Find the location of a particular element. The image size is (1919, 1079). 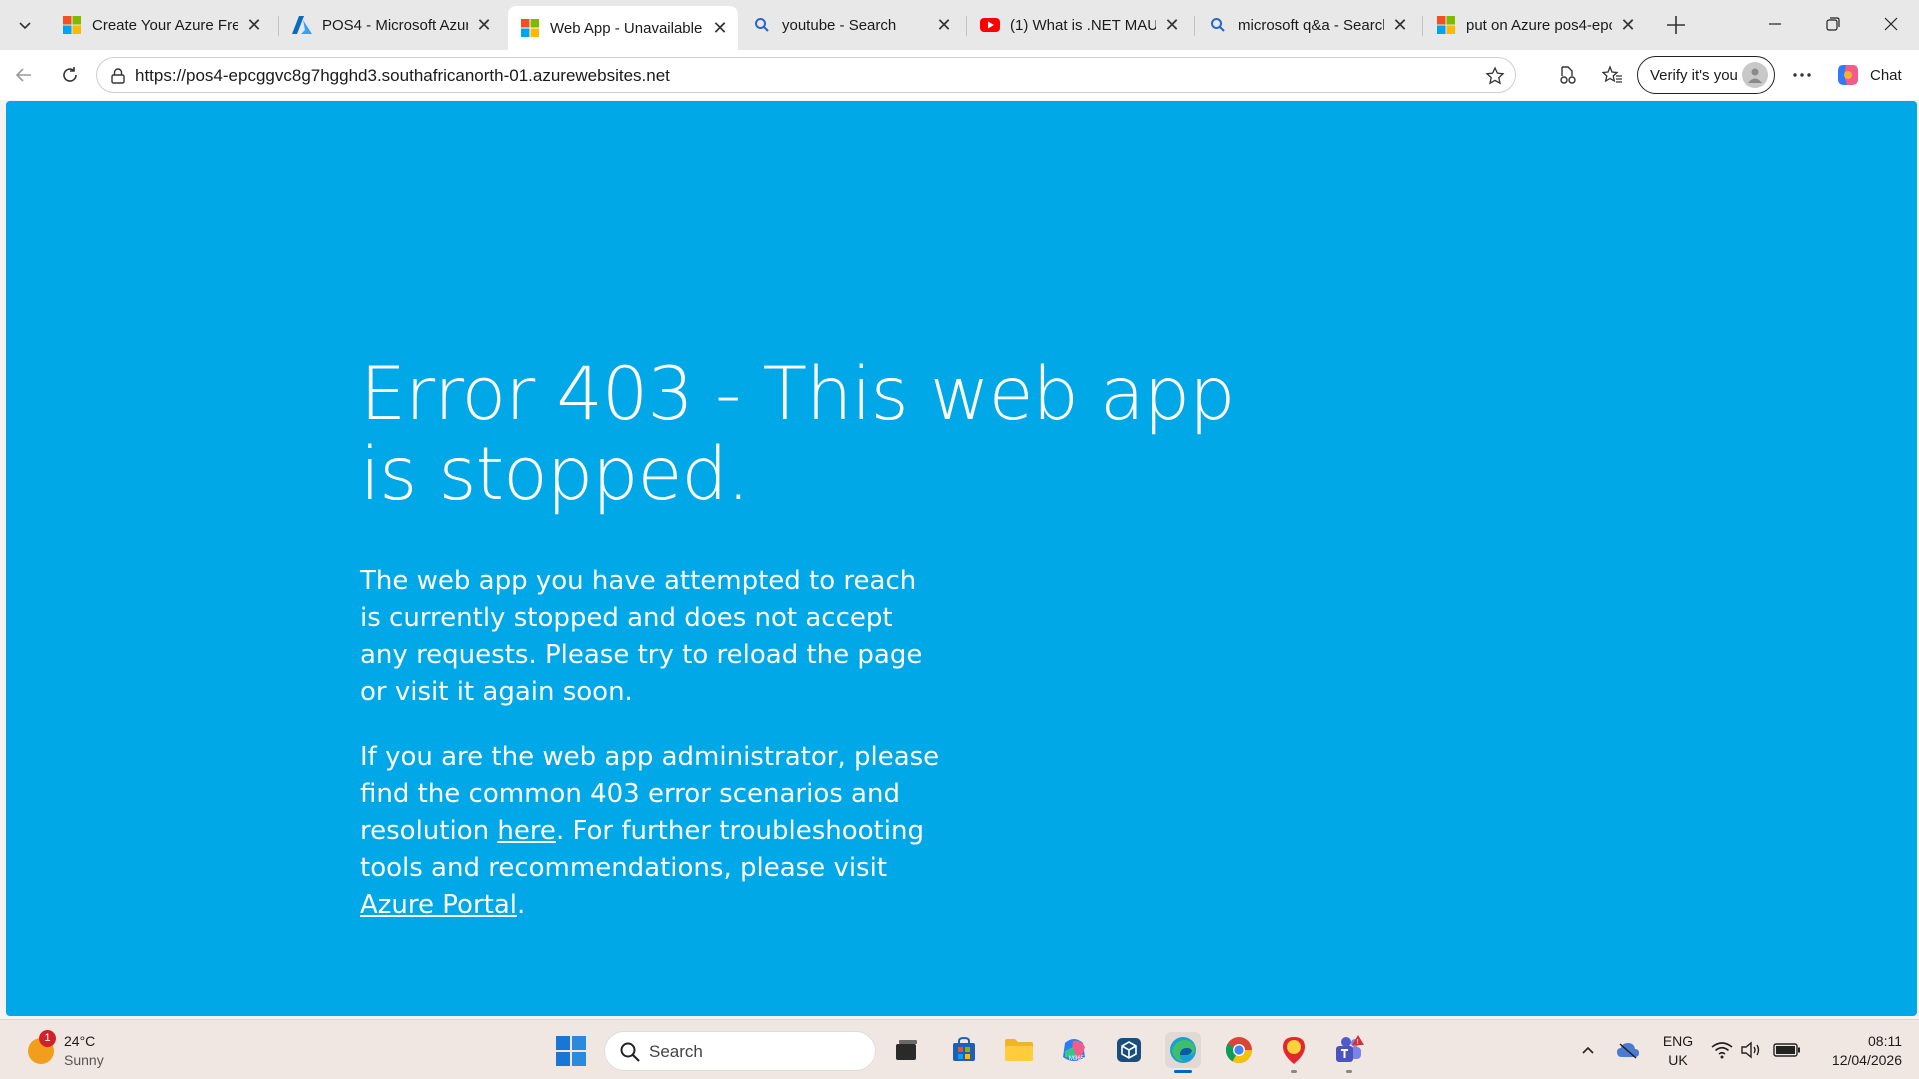

start-button is located at coordinates (571, 1051).